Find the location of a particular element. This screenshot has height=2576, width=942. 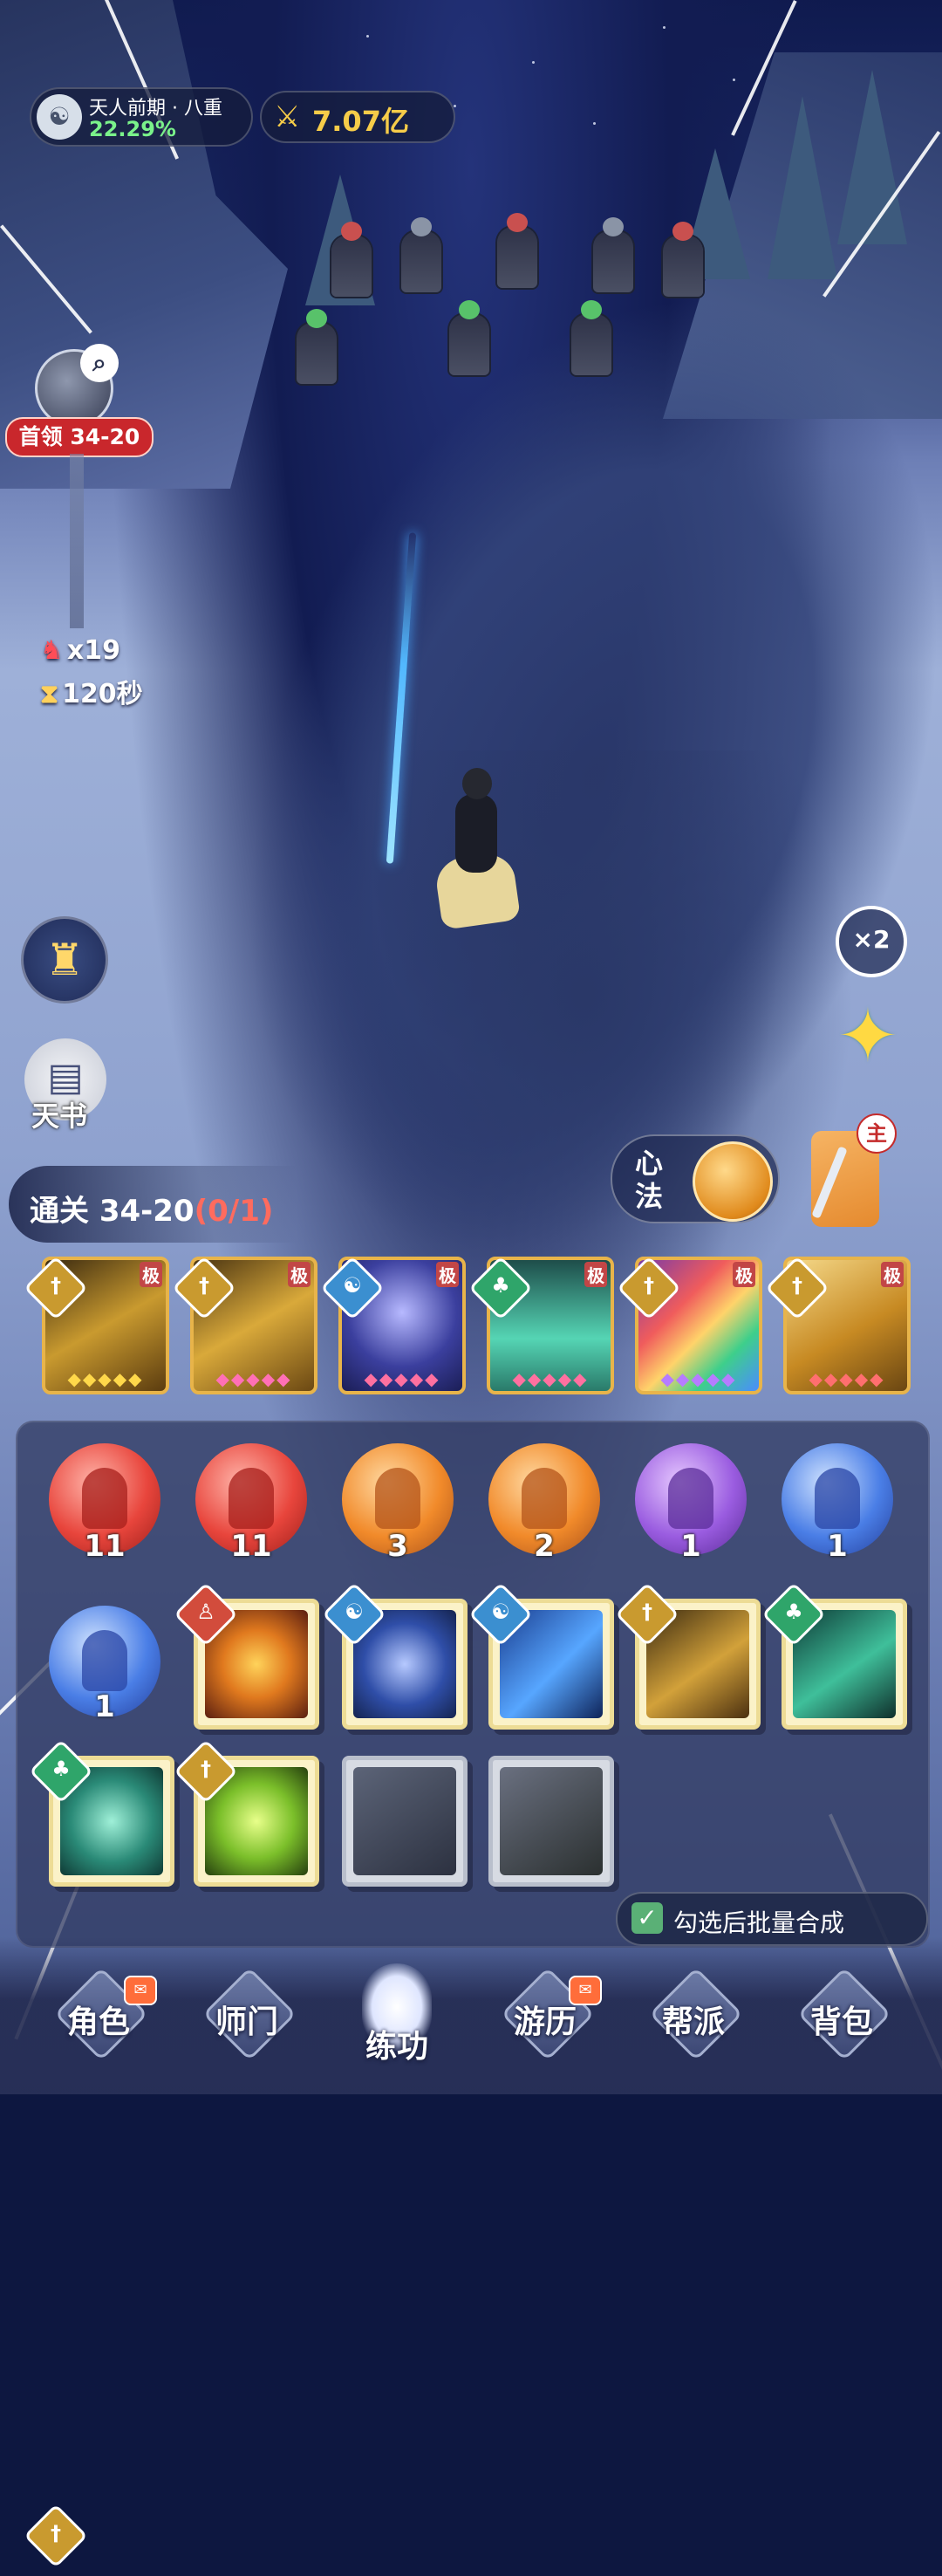

battle-timer: ⧗ 120秒 is located at coordinates (91, 691).